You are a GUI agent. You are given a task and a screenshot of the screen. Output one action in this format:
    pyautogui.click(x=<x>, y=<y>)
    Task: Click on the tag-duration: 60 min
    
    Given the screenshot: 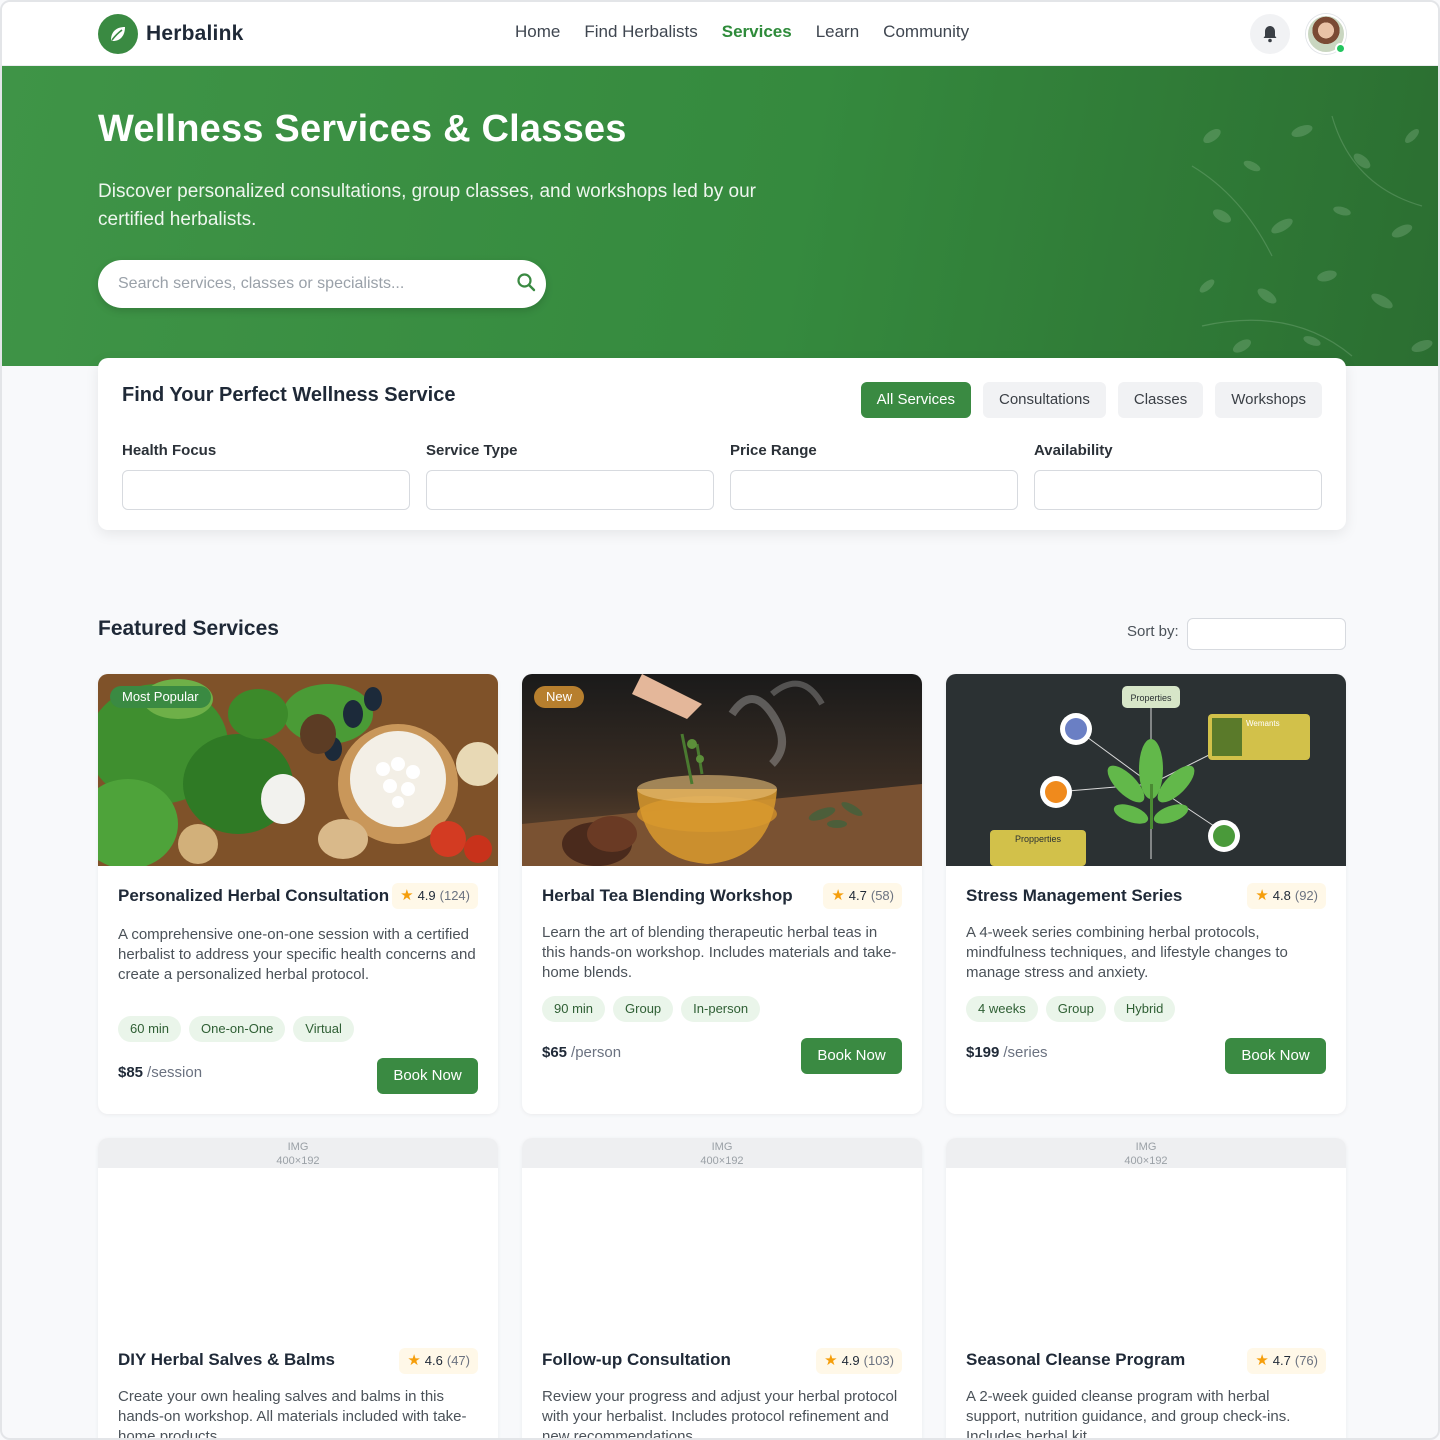 What is the action you would take?
    pyautogui.click(x=150, y=1029)
    